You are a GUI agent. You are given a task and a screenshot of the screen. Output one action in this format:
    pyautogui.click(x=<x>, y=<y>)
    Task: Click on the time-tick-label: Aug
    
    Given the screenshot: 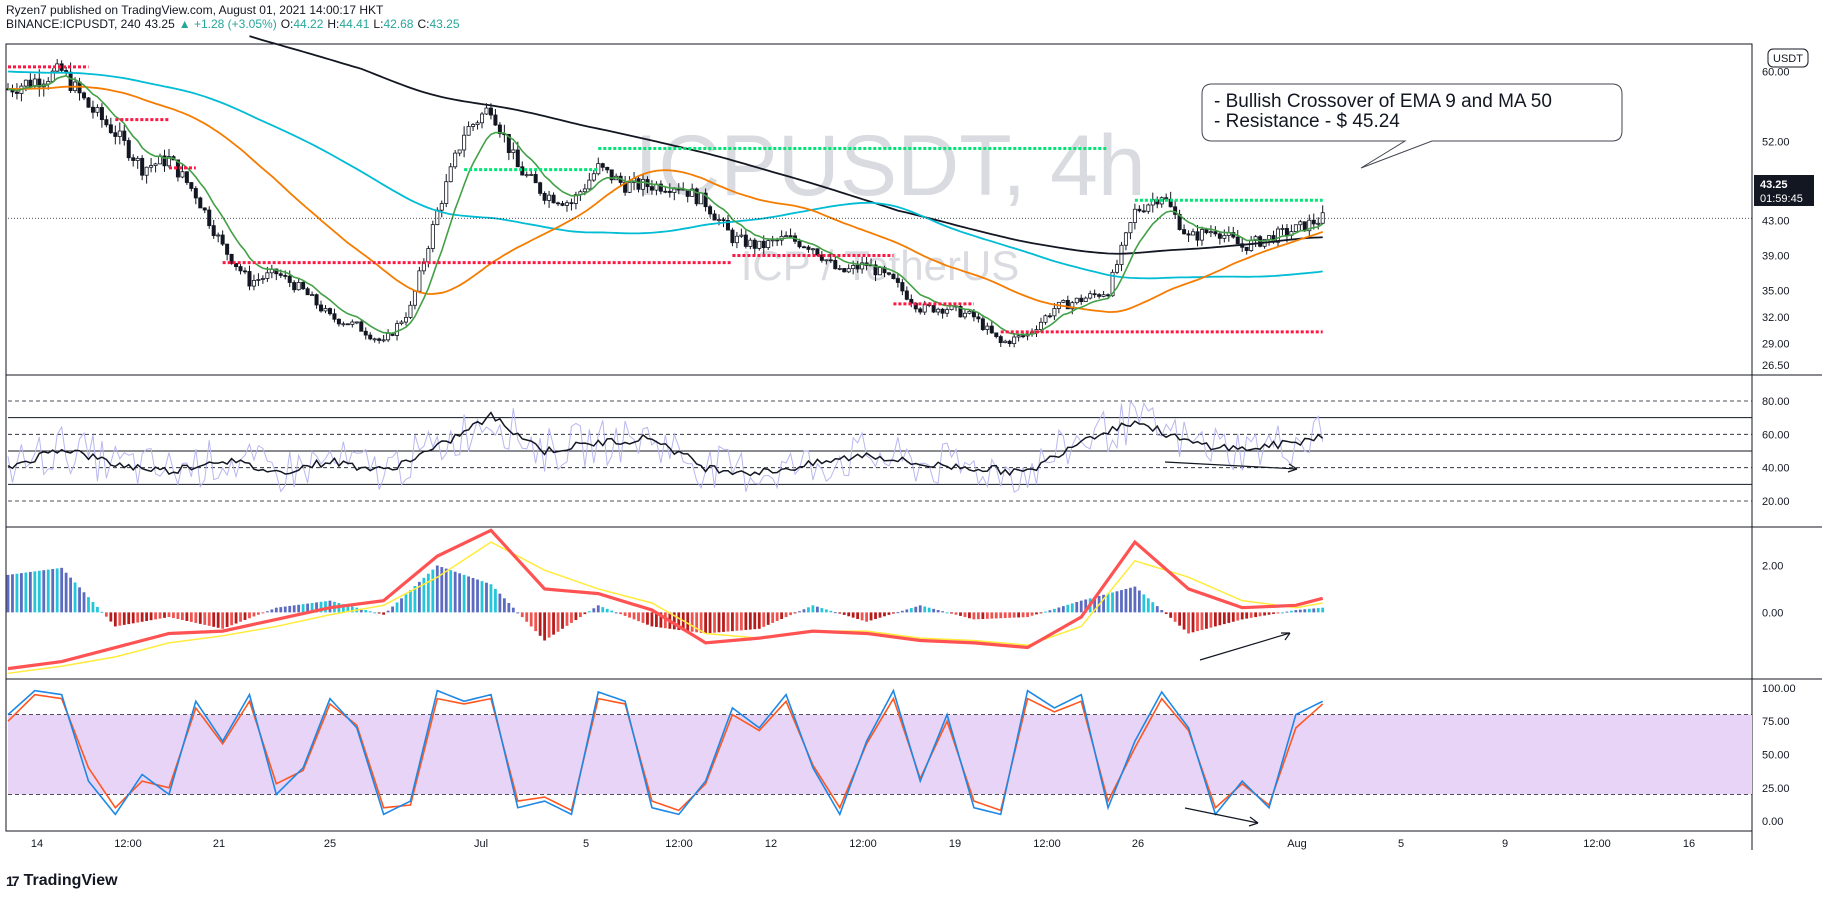 What is the action you would take?
    pyautogui.click(x=1297, y=844)
    